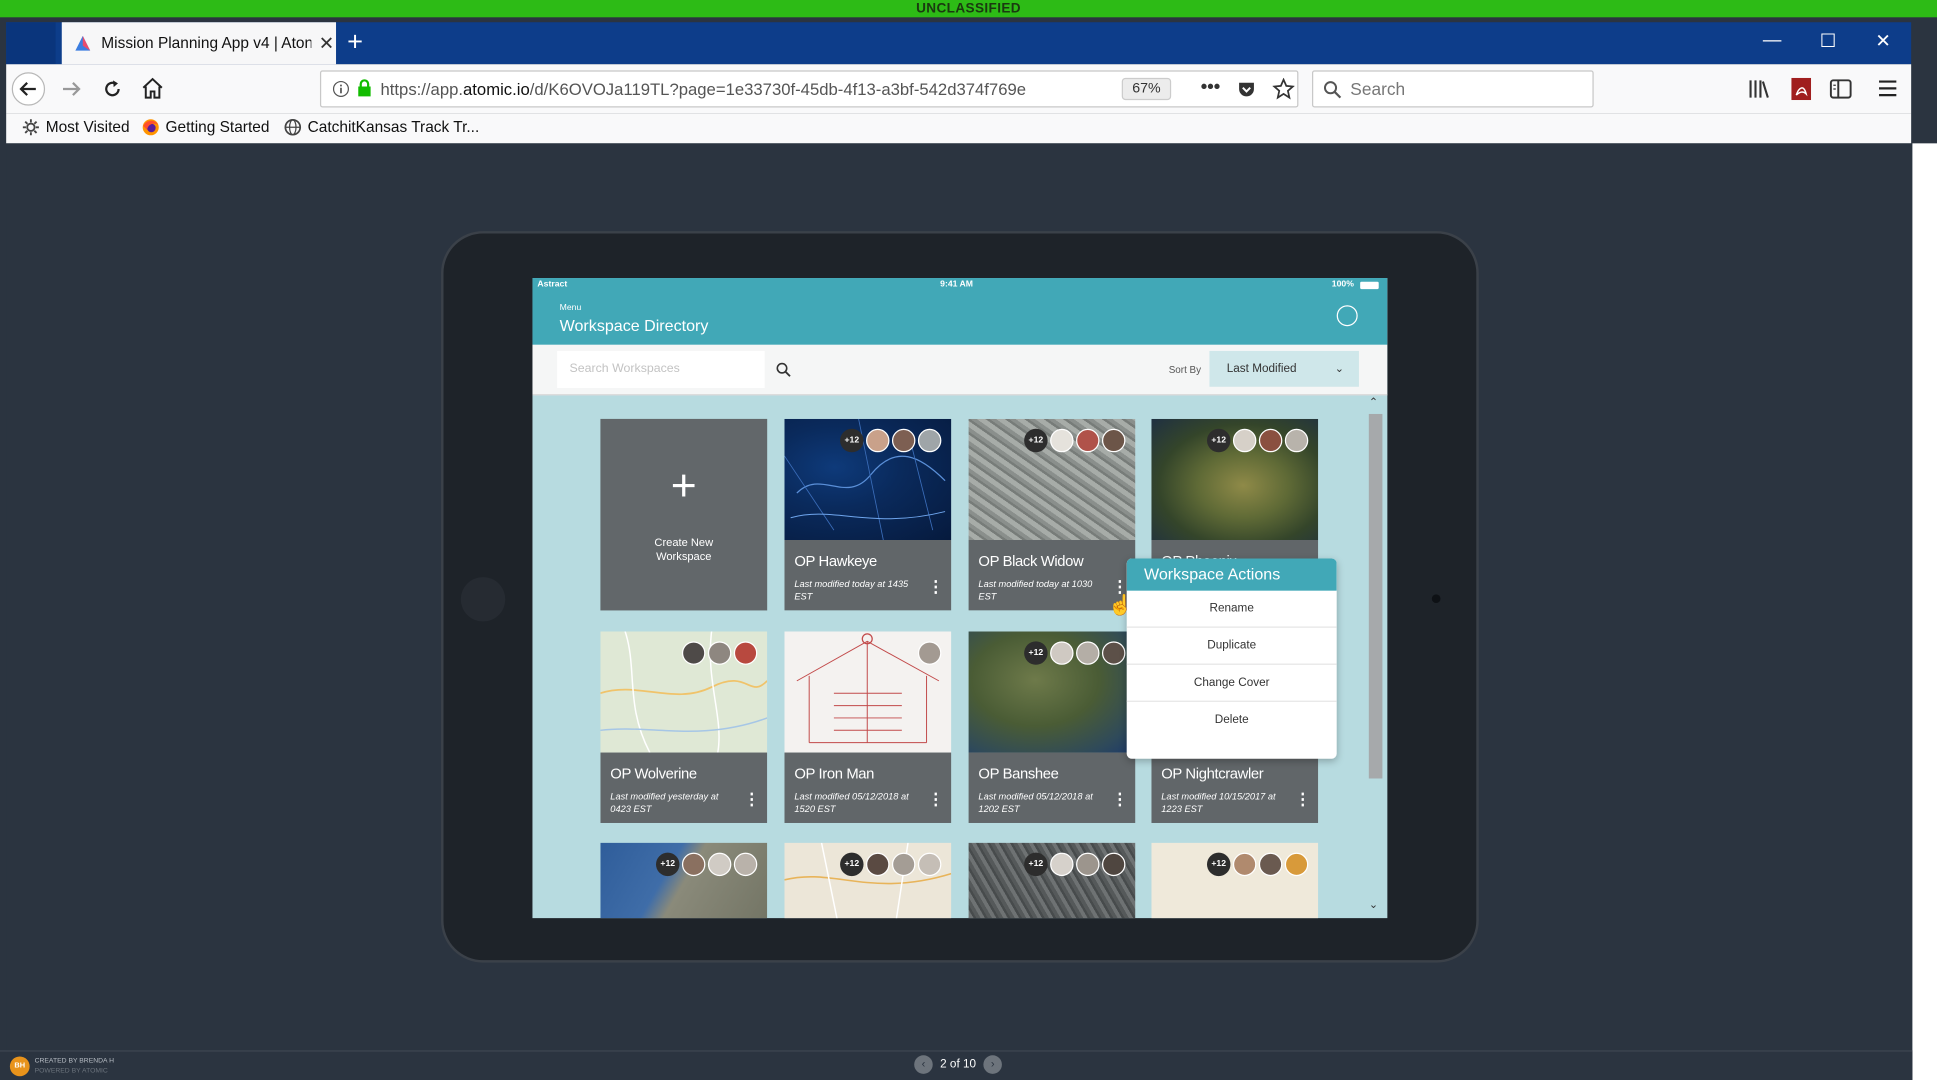 This screenshot has width=1937, height=1080. Describe the element at coordinates (1828, 41) in the screenshot. I see `maximize-icon: ☐` at that location.